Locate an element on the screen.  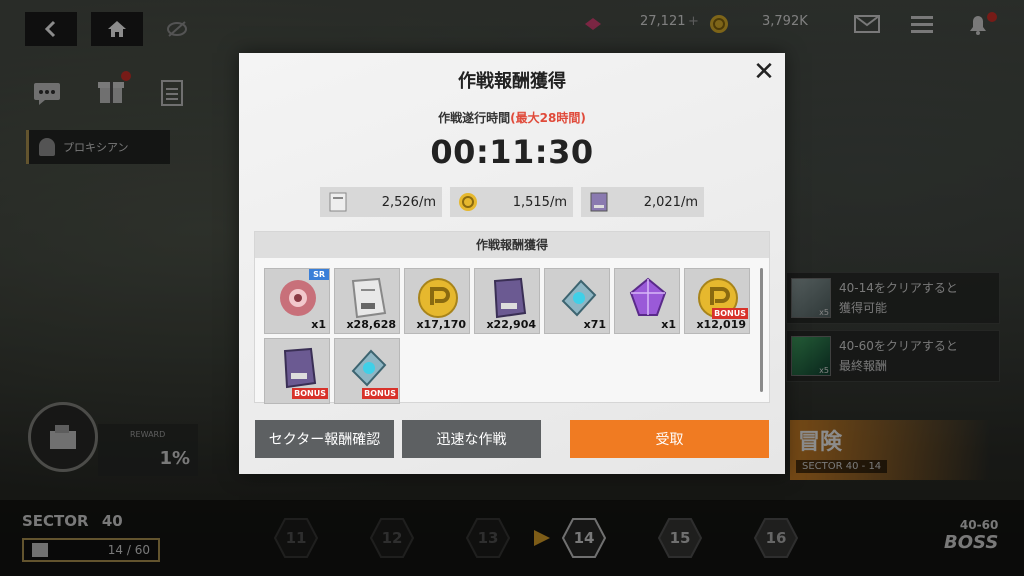
quick-battle-button: 迅速な作戦 is located at coordinates (471, 439).